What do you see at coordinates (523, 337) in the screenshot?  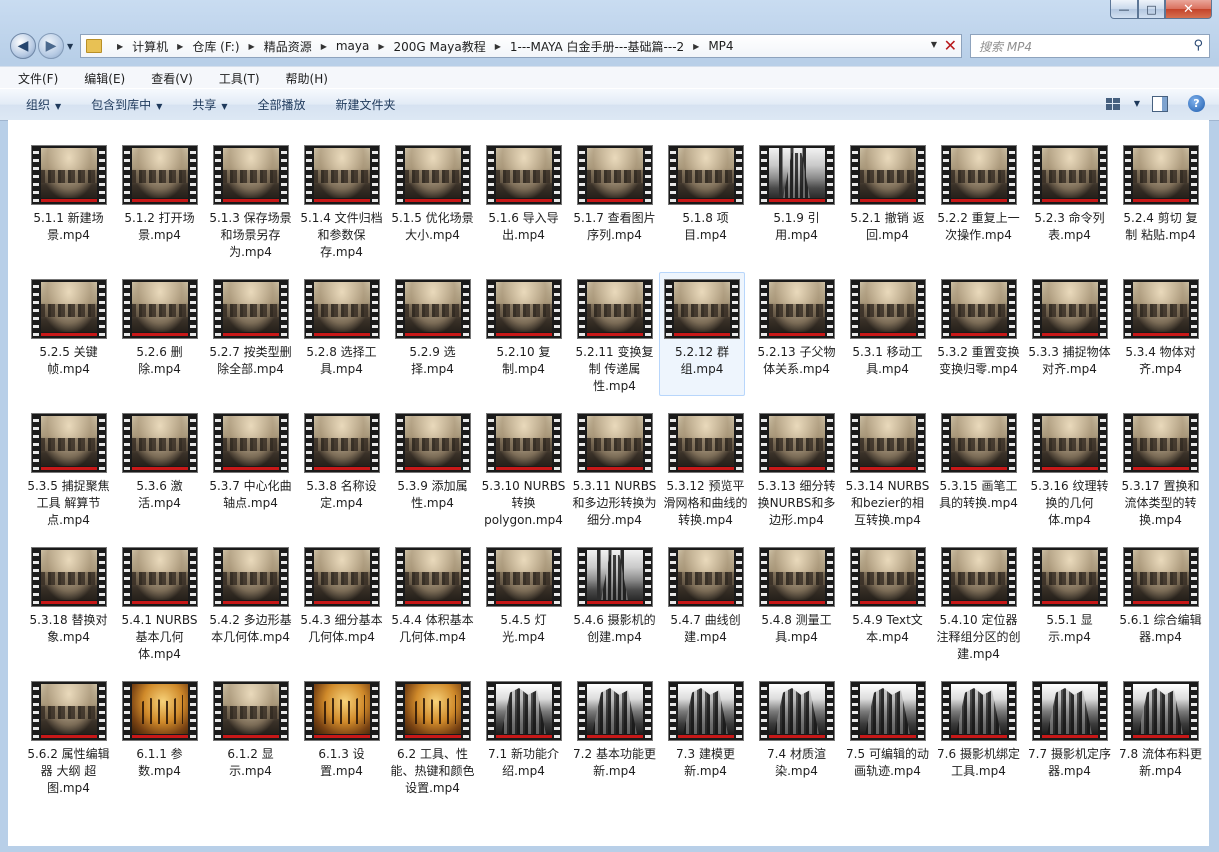 I see `file-item: 5.2.10 复制.mp4` at bounding box center [523, 337].